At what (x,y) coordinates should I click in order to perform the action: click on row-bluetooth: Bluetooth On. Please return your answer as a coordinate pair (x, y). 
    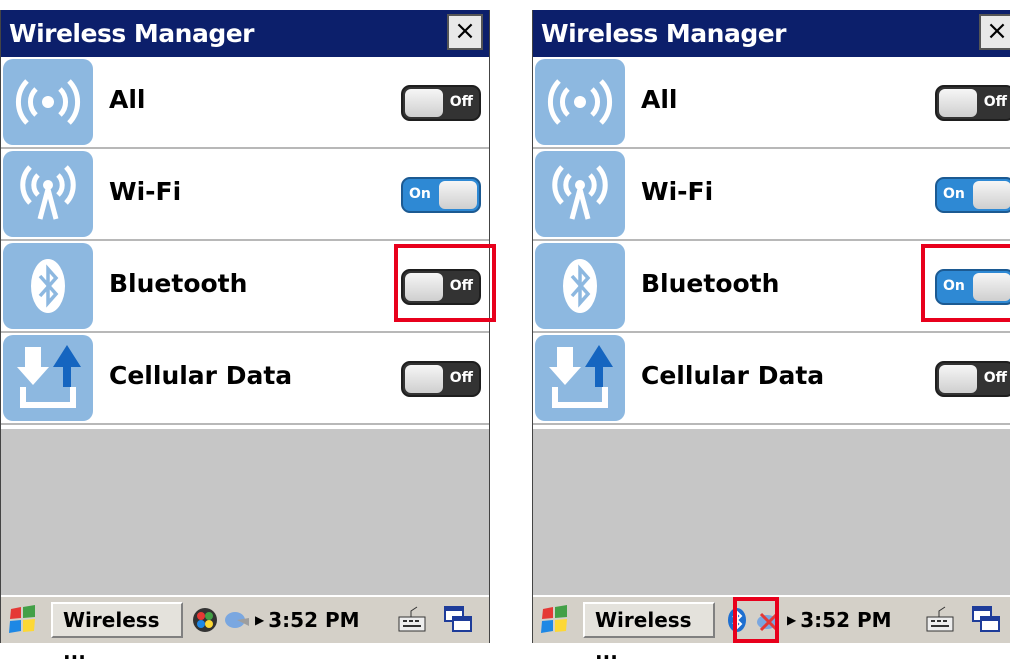
    Looking at the image, I should click on (771, 287).